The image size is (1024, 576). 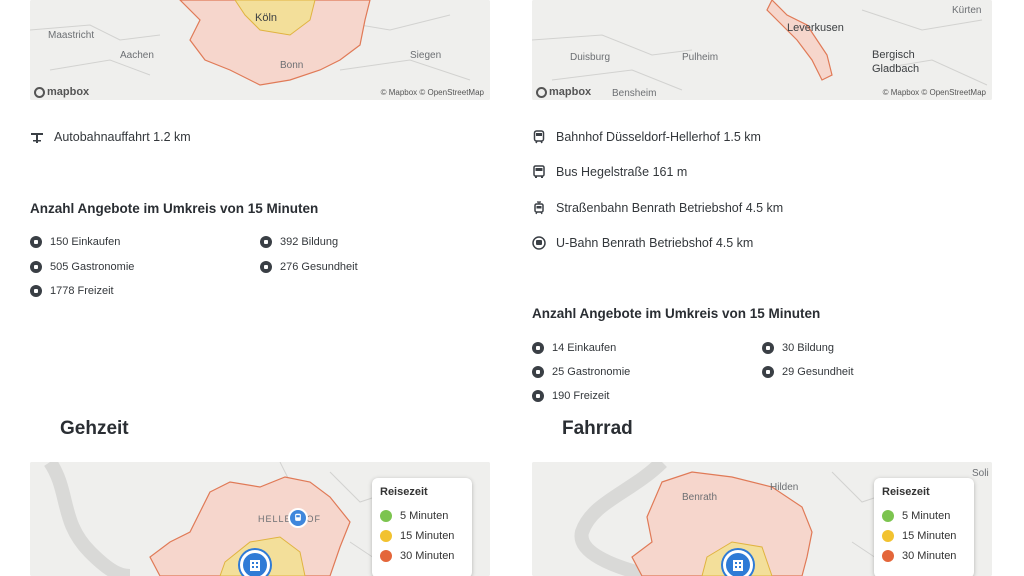 I want to click on map-label: Bensheim, so click(x=634, y=93).